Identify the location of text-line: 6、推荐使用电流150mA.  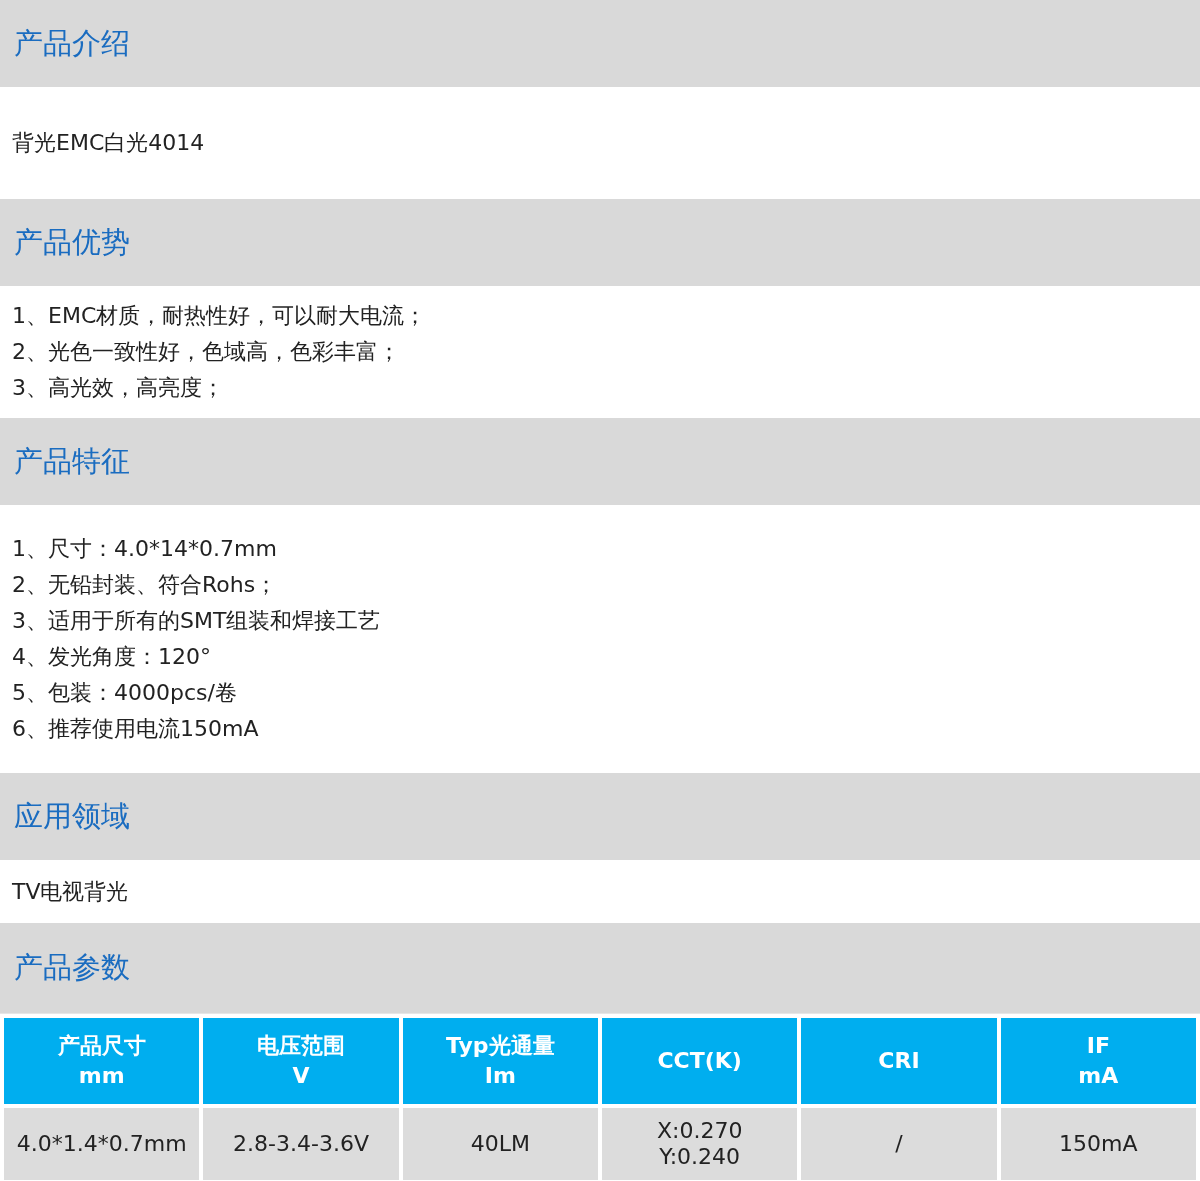
(136, 729).